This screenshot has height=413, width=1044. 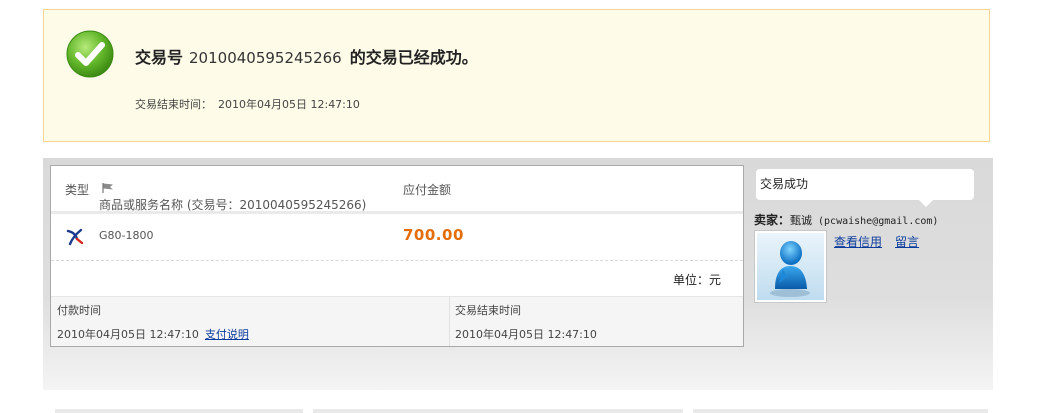 I want to click on banner-end-time: 交易结束时间： 2010年04月05日 12:47:10, so click(x=247, y=104).